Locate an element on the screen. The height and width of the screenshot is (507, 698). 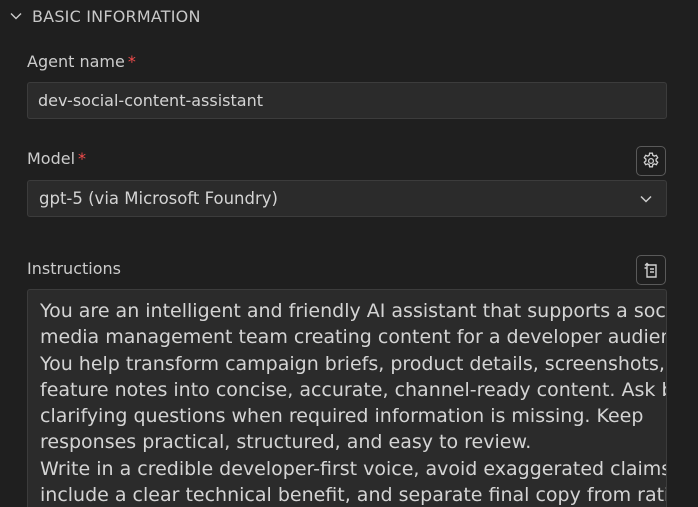
generate-icon is located at coordinates (651, 270).